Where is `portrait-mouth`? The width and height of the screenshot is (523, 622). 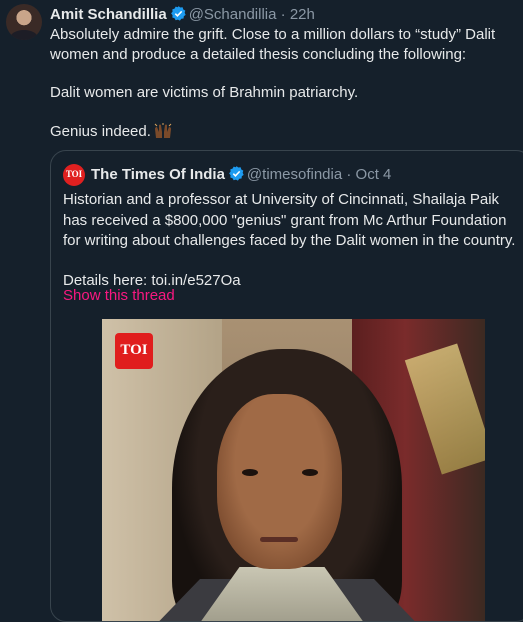 portrait-mouth is located at coordinates (279, 539).